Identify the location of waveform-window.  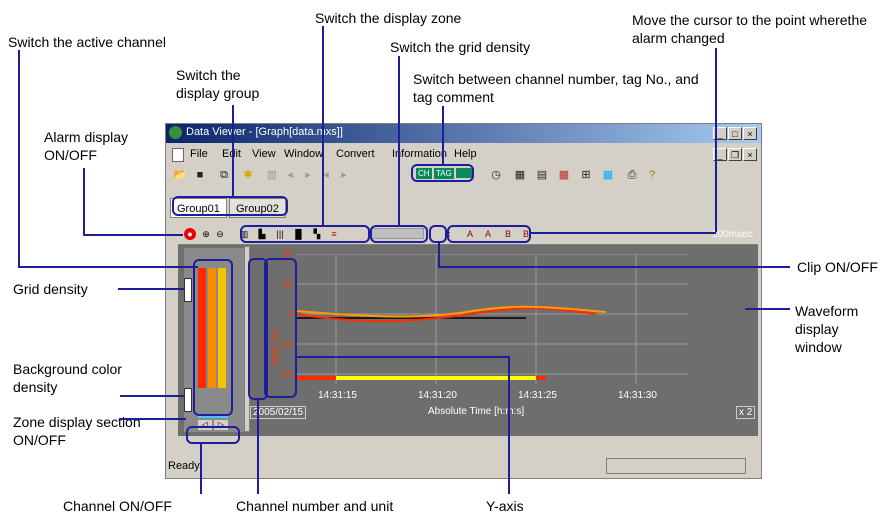
(492, 319).